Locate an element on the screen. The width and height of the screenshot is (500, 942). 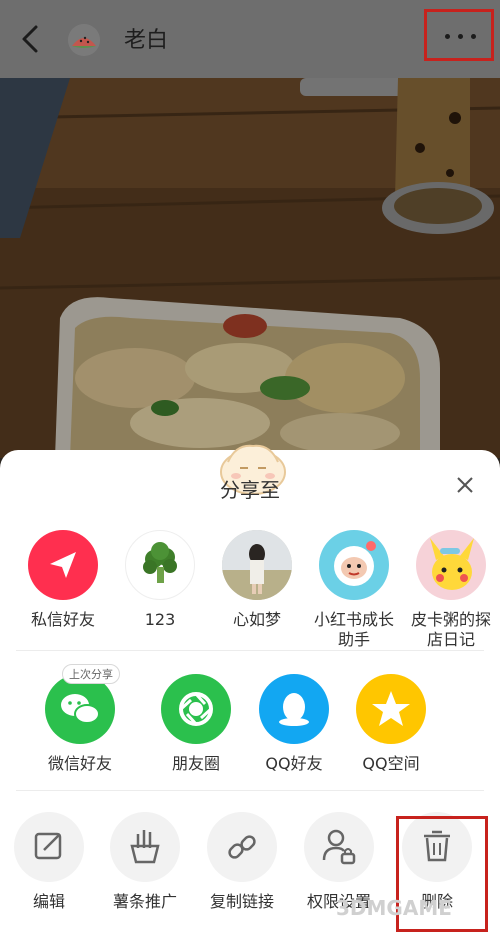
girl-photo-avatar is located at coordinates (257, 565).